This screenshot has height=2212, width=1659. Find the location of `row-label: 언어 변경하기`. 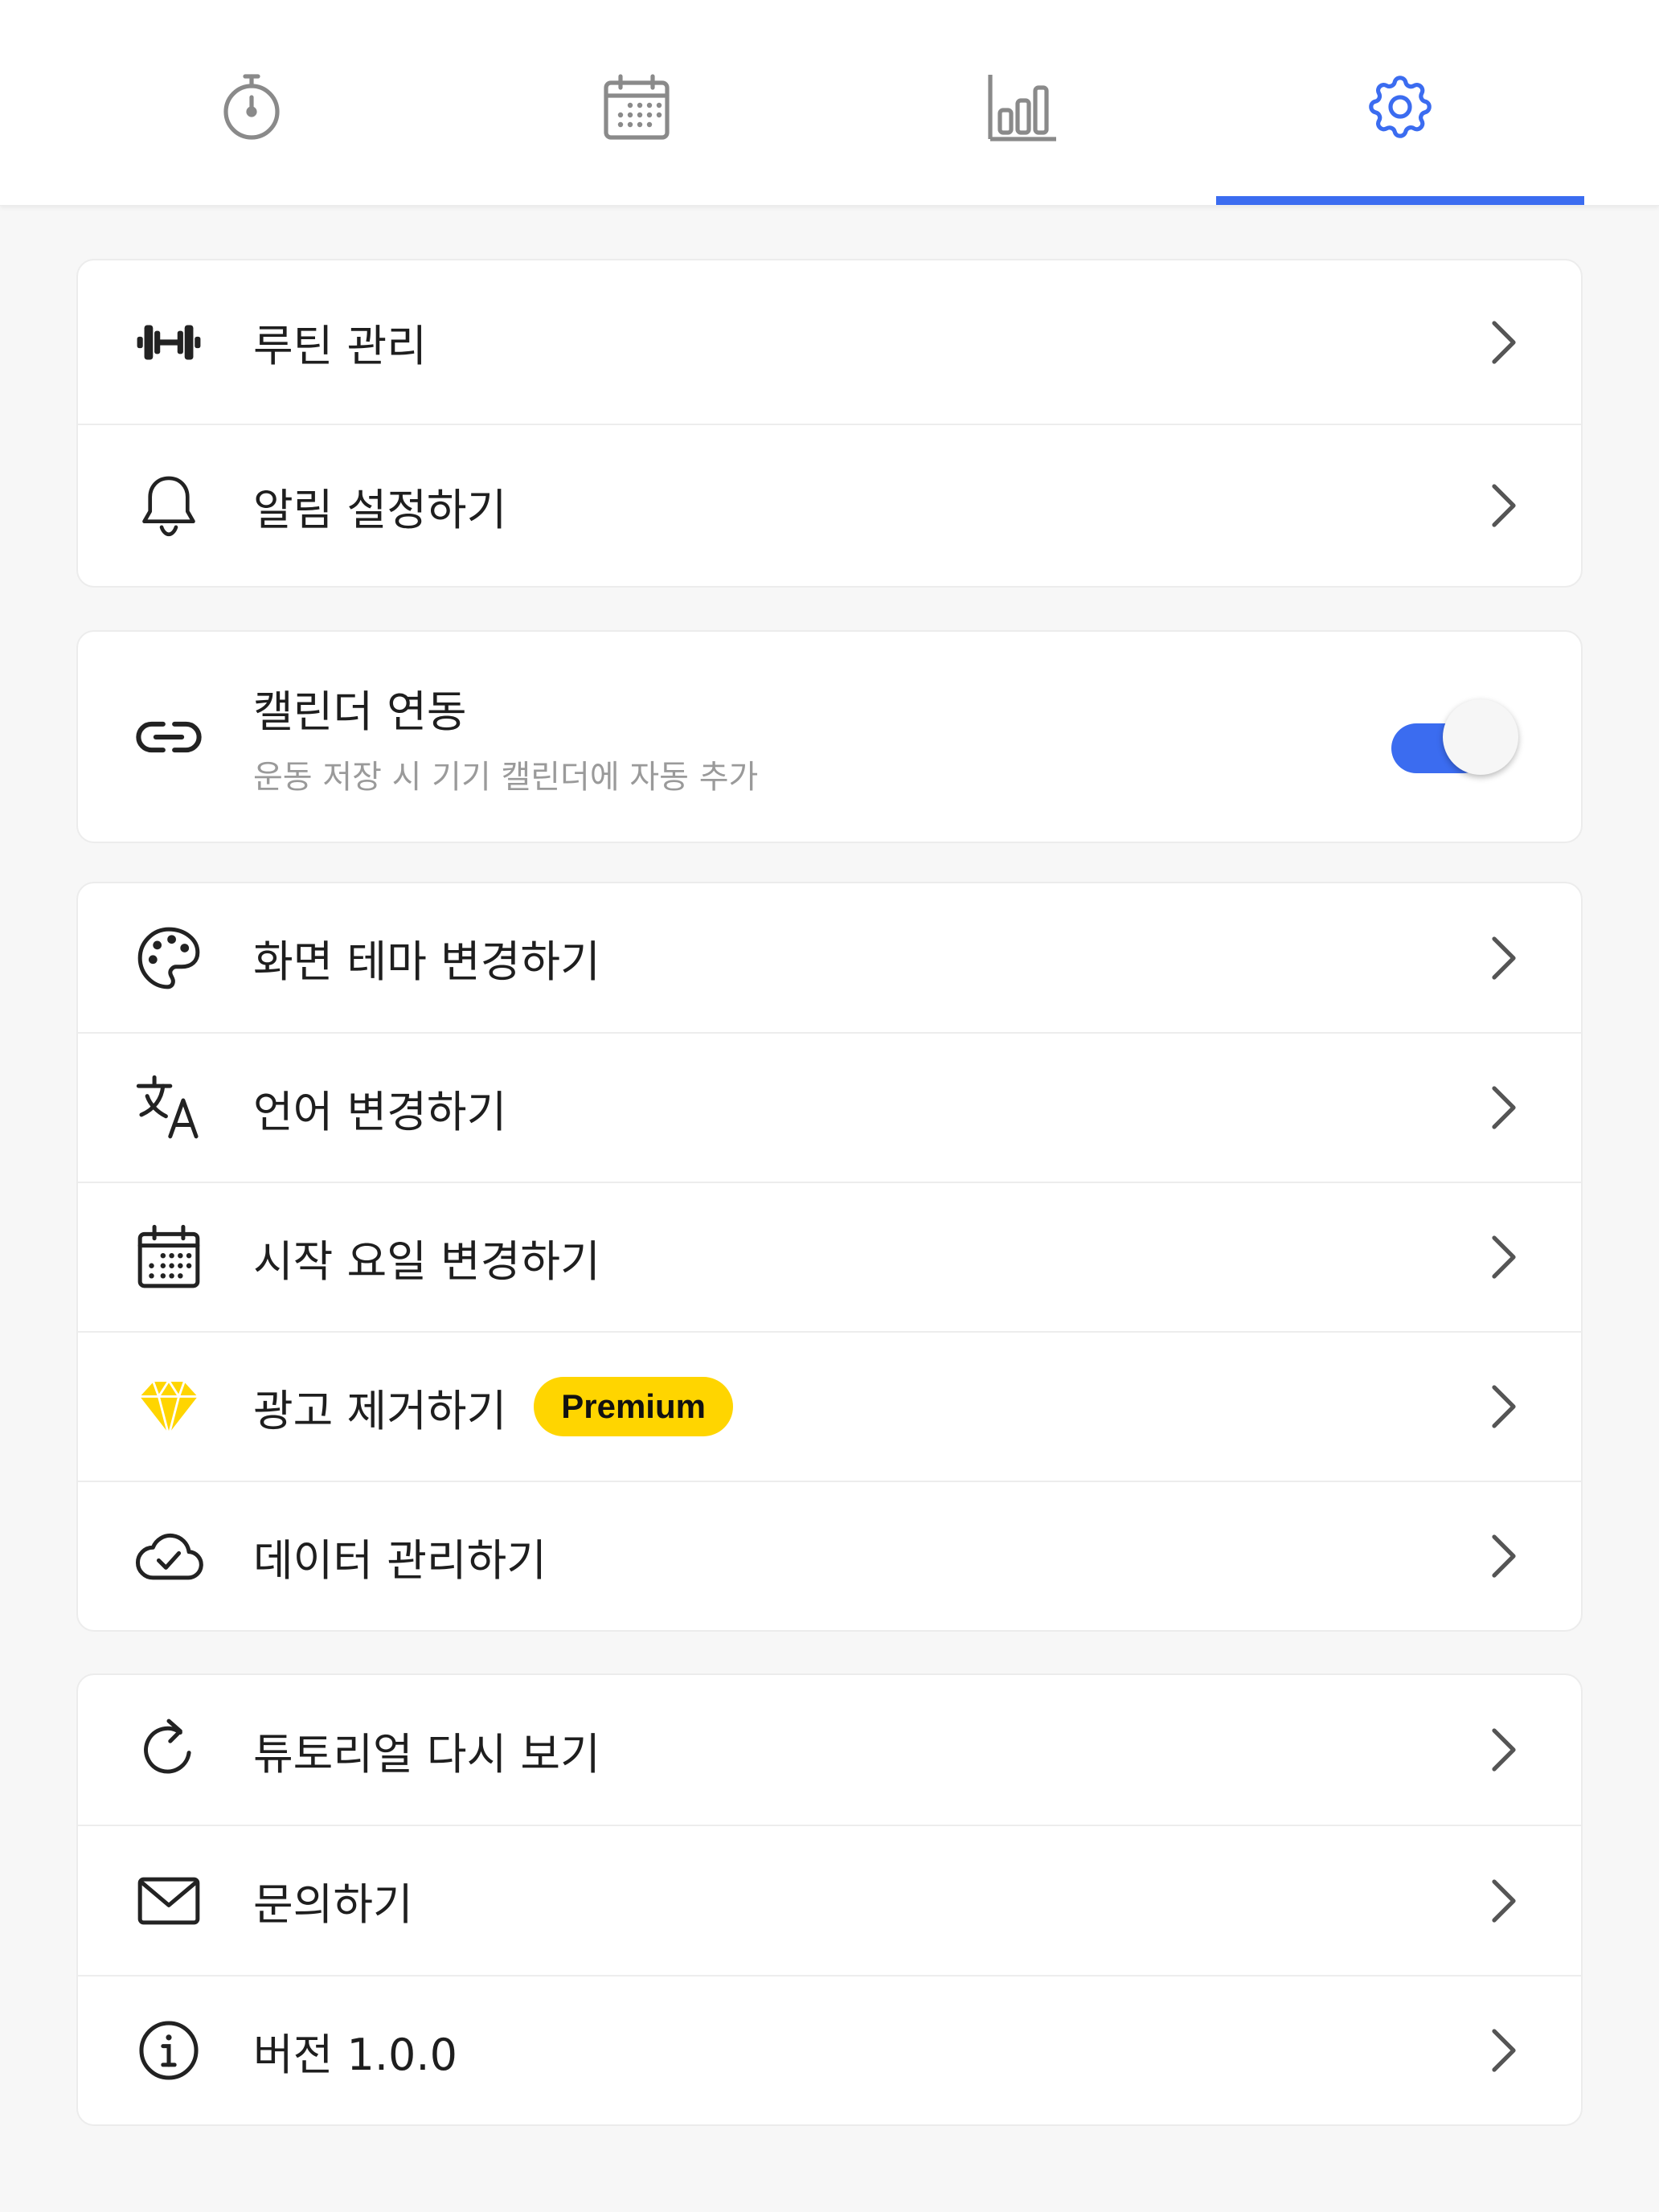

row-label: 언어 변경하기 is located at coordinates (380, 1111).